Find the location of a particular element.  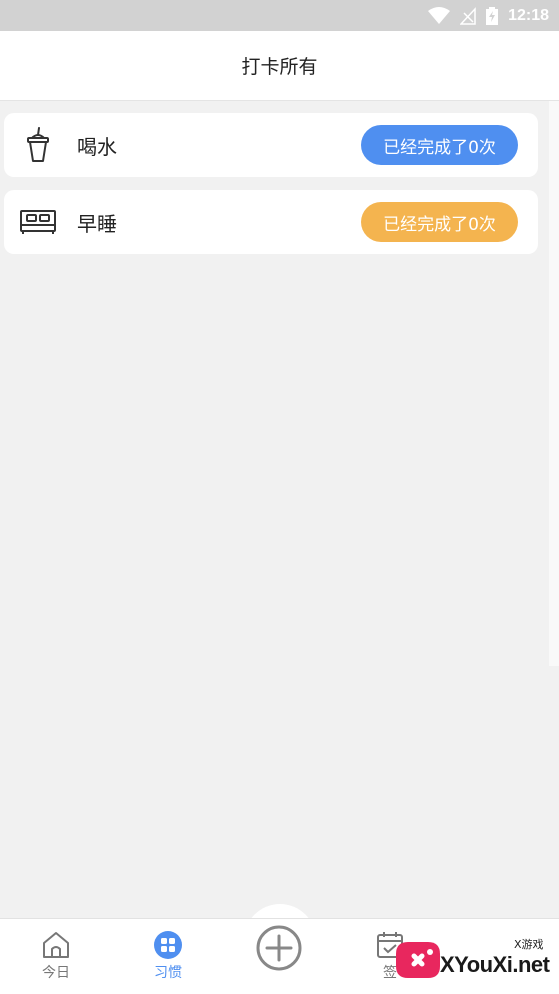

watermark-text: XYouXi.net is located at coordinates (495, 964).